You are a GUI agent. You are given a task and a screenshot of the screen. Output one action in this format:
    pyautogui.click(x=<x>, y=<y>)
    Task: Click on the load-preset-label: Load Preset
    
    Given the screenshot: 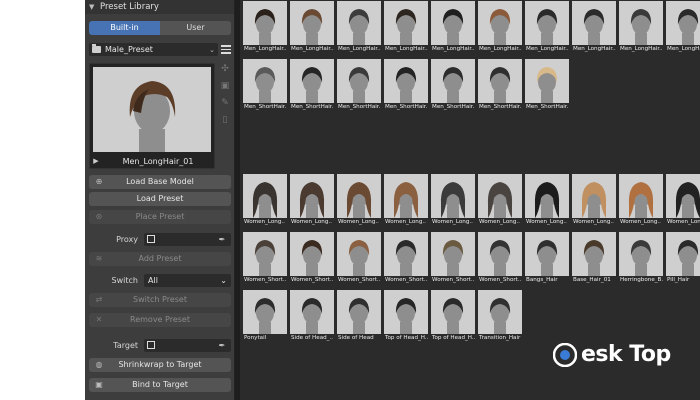 What is the action you would take?
    pyautogui.click(x=160, y=198)
    